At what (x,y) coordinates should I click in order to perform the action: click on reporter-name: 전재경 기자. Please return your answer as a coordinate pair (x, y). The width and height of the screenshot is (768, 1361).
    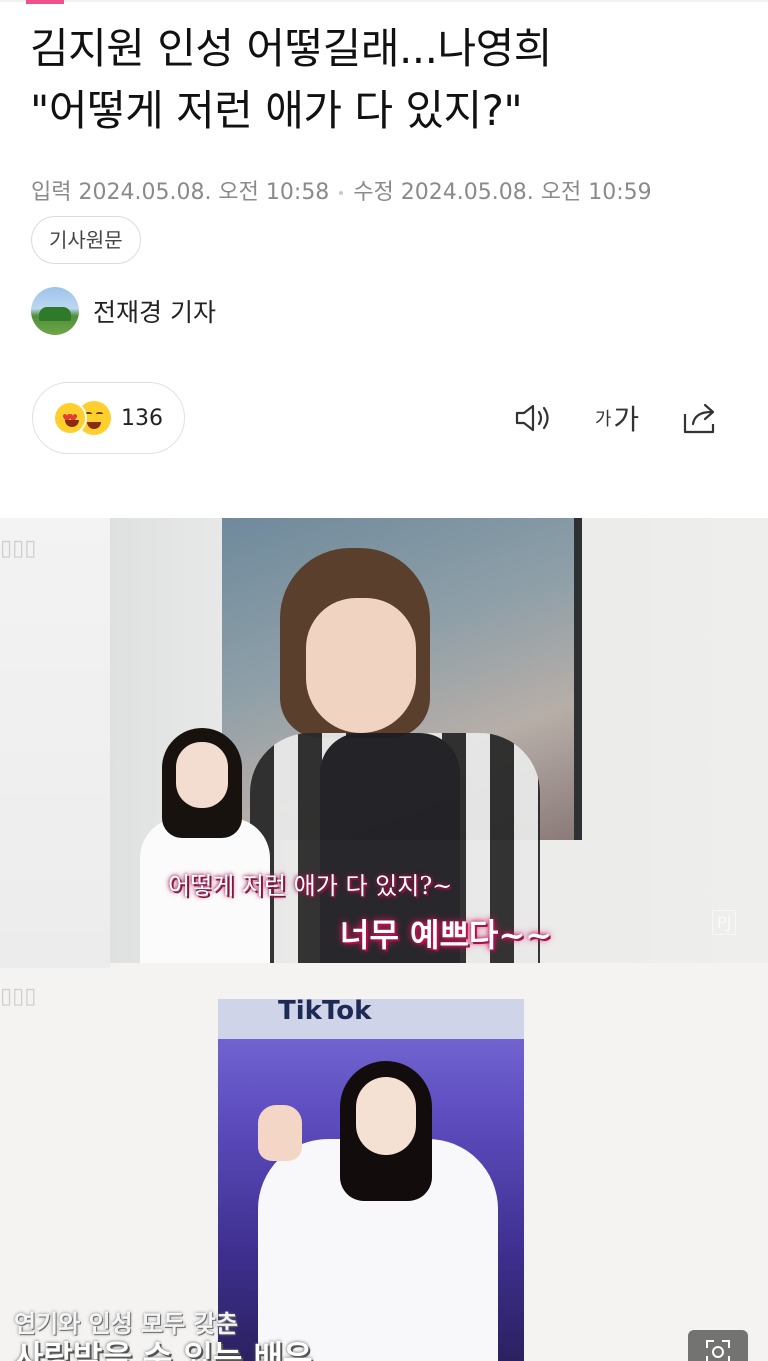
    Looking at the image, I should click on (154, 312).